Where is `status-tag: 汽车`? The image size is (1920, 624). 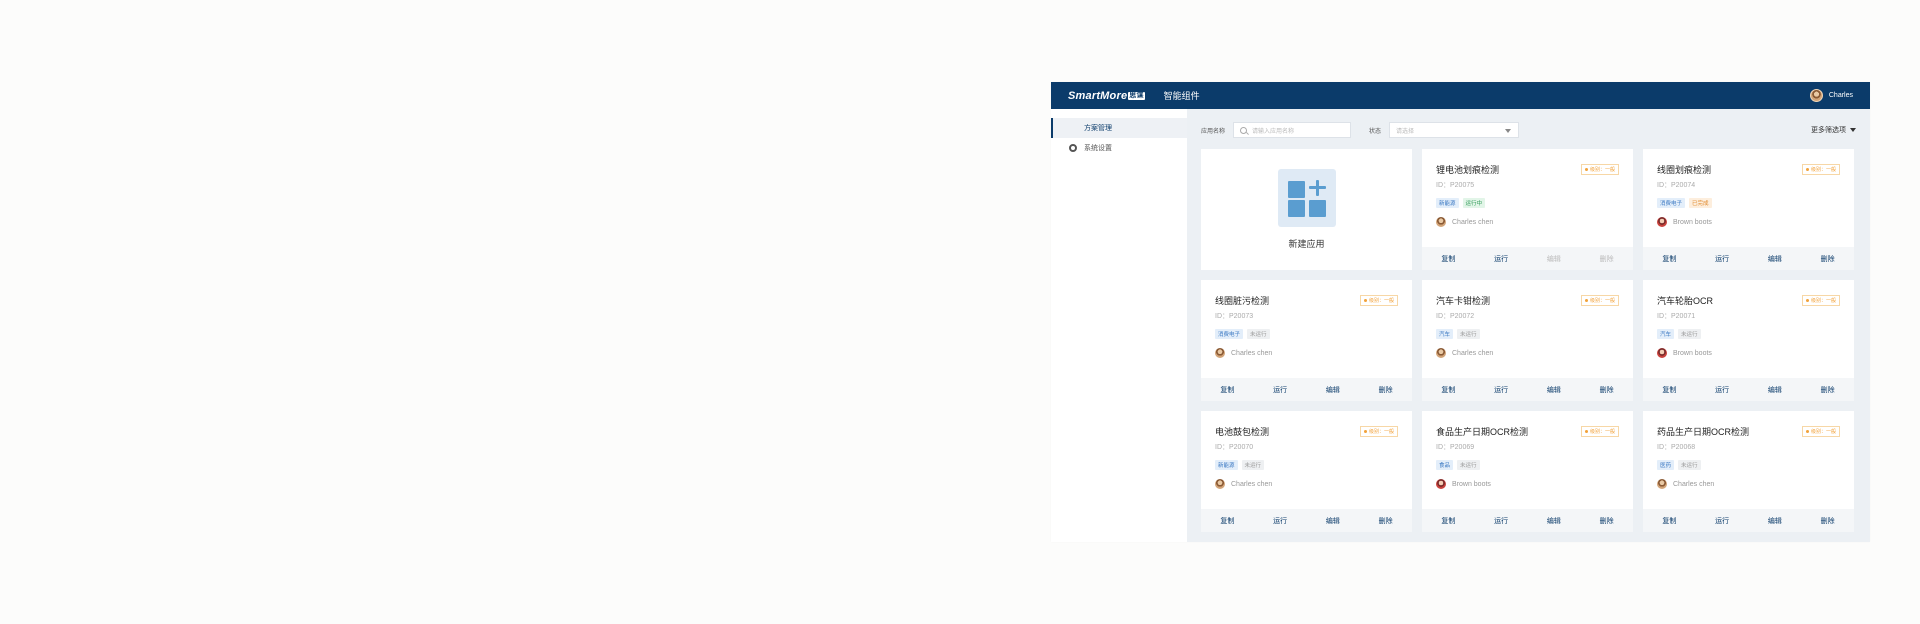 status-tag: 汽车 is located at coordinates (1445, 334).